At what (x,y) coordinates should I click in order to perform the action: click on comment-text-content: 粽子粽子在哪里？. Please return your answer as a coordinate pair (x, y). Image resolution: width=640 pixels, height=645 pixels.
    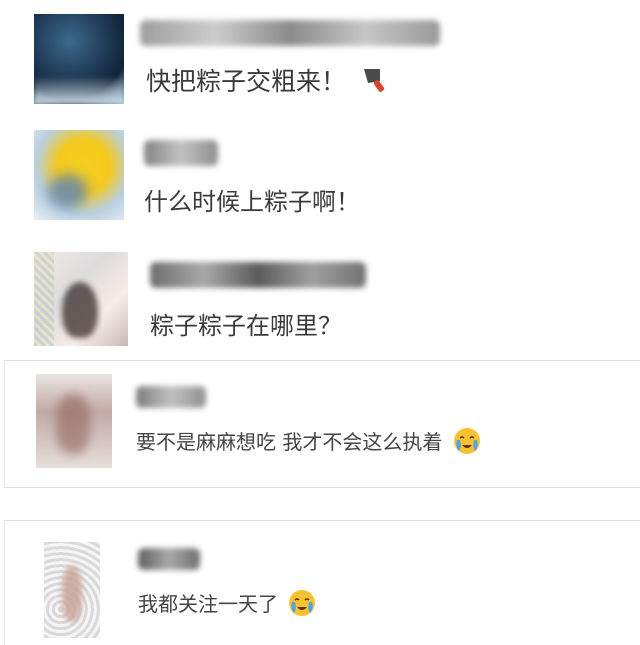
    Looking at the image, I should click on (246, 326).